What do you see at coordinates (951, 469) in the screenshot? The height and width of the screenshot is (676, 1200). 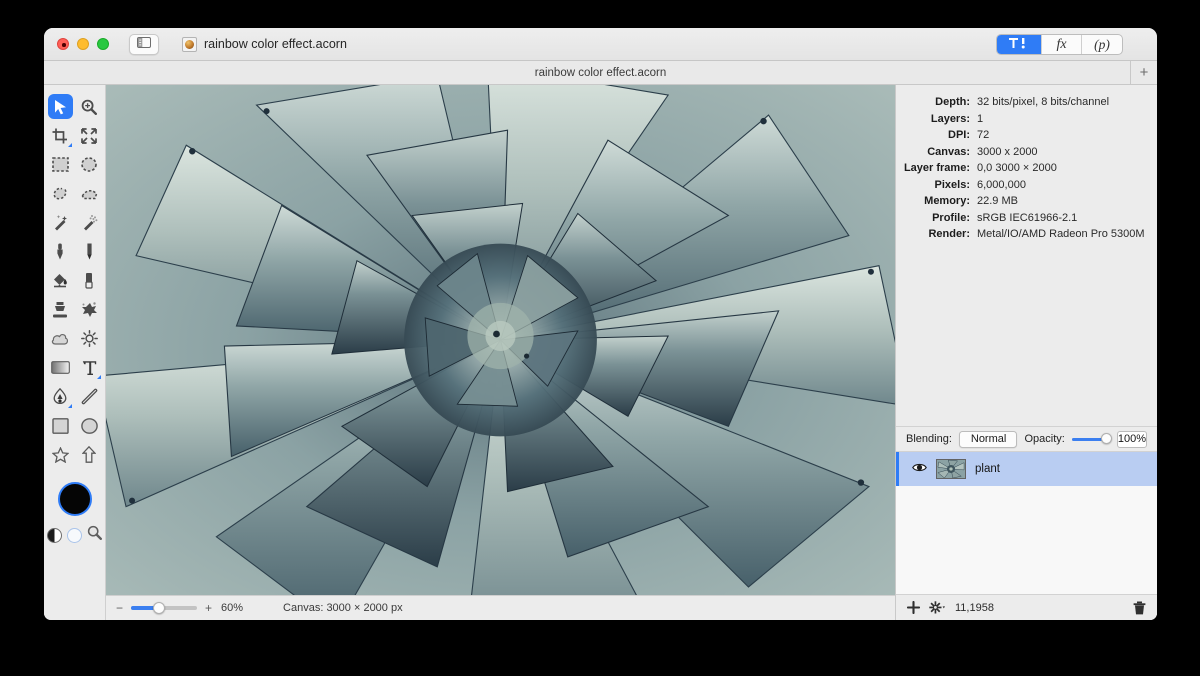 I see `layer-thumbnail` at bounding box center [951, 469].